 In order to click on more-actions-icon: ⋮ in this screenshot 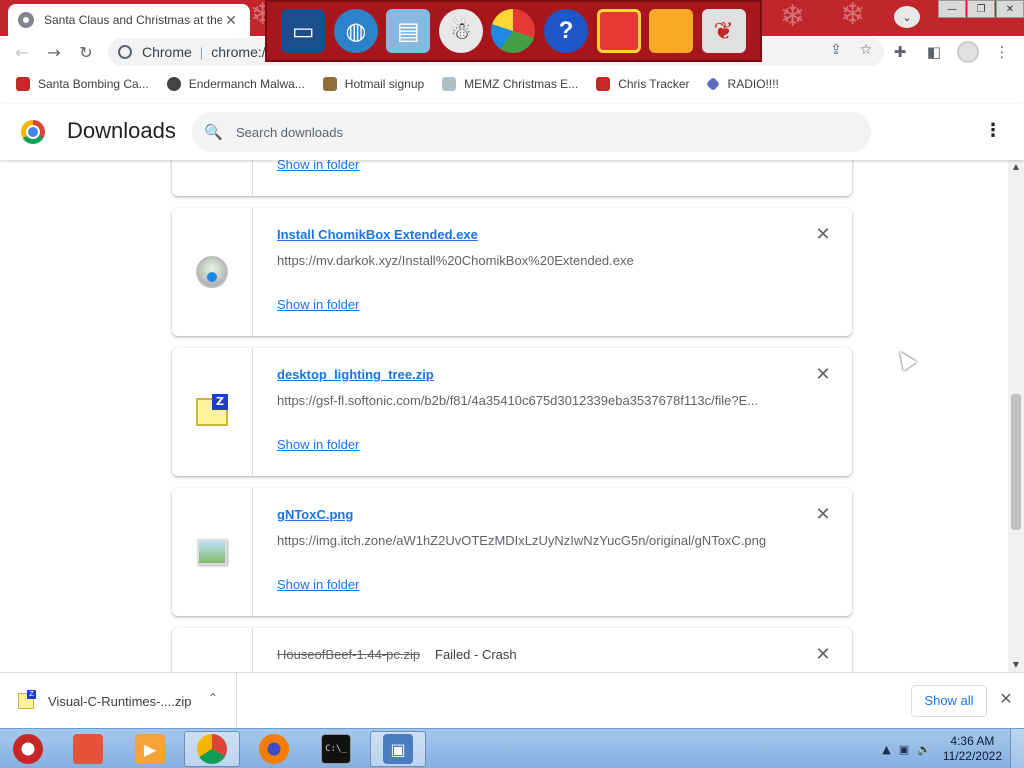, I will do `click(993, 130)`.